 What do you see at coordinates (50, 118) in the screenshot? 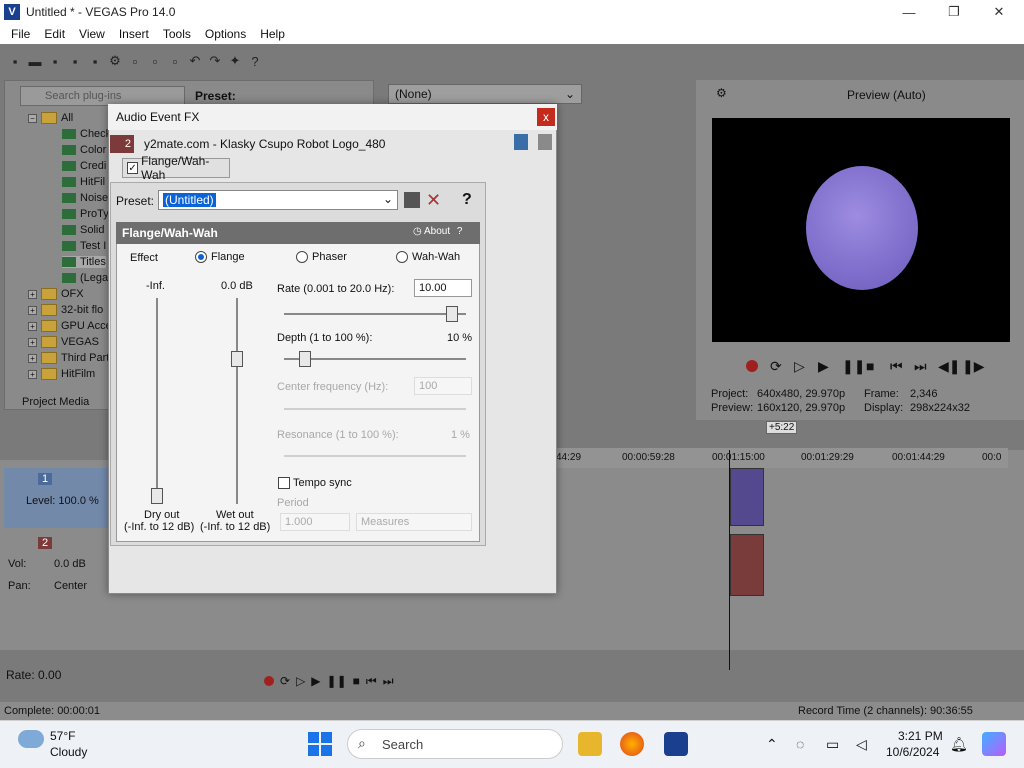
I see `tree-item-all: − All` at bounding box center [50, 118].